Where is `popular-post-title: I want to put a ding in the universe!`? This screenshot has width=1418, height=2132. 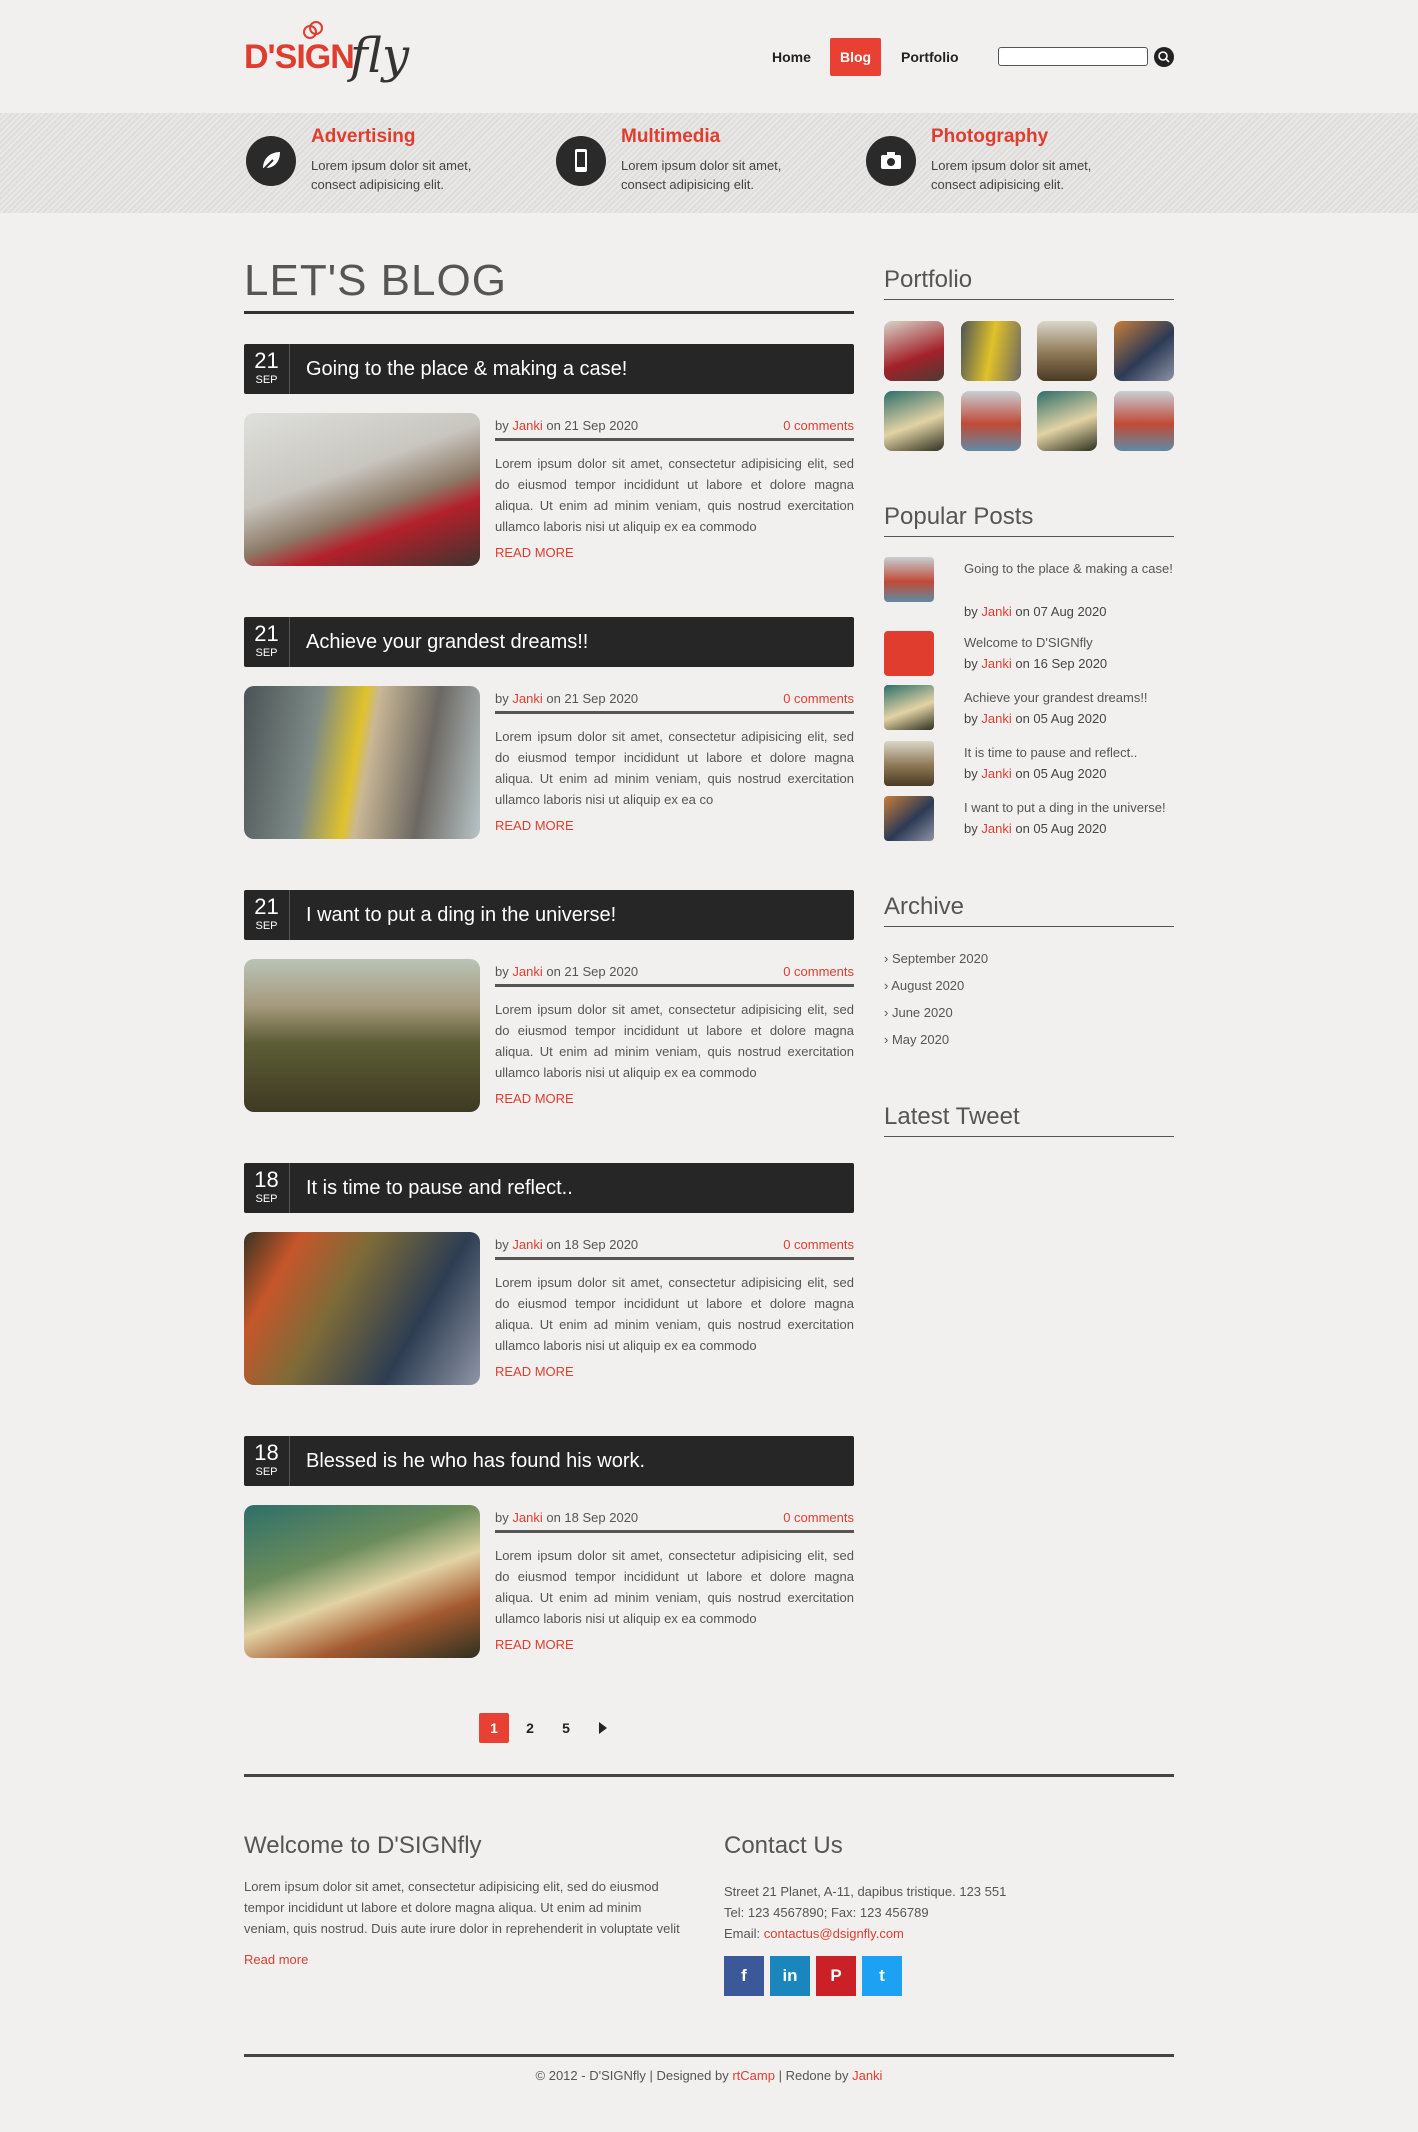 popular-post-title: I want to put a ding in the universe! is located at coordinates (1069, 808).